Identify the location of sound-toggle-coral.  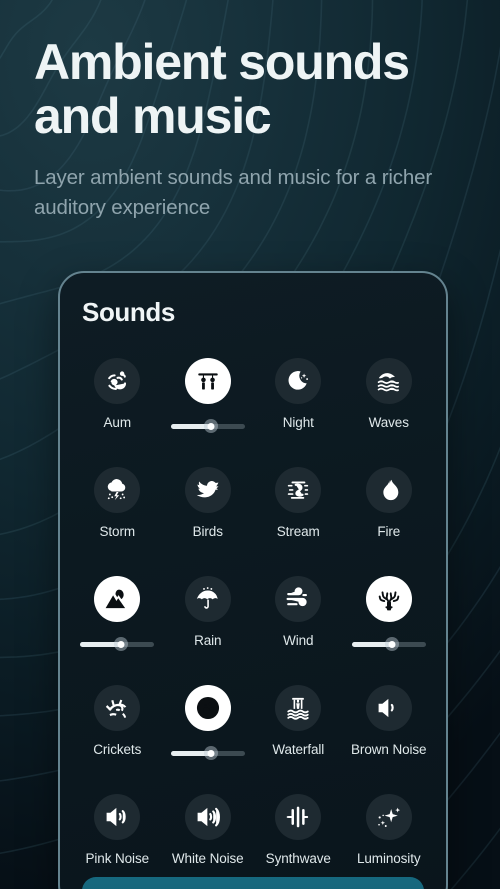
(388, 599).